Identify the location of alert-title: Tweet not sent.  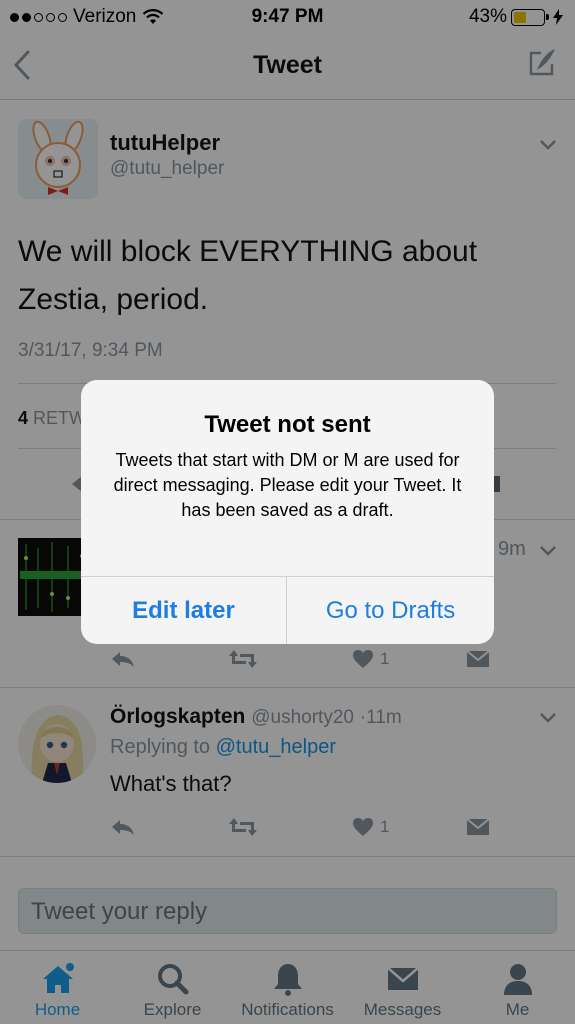
(287, 424).